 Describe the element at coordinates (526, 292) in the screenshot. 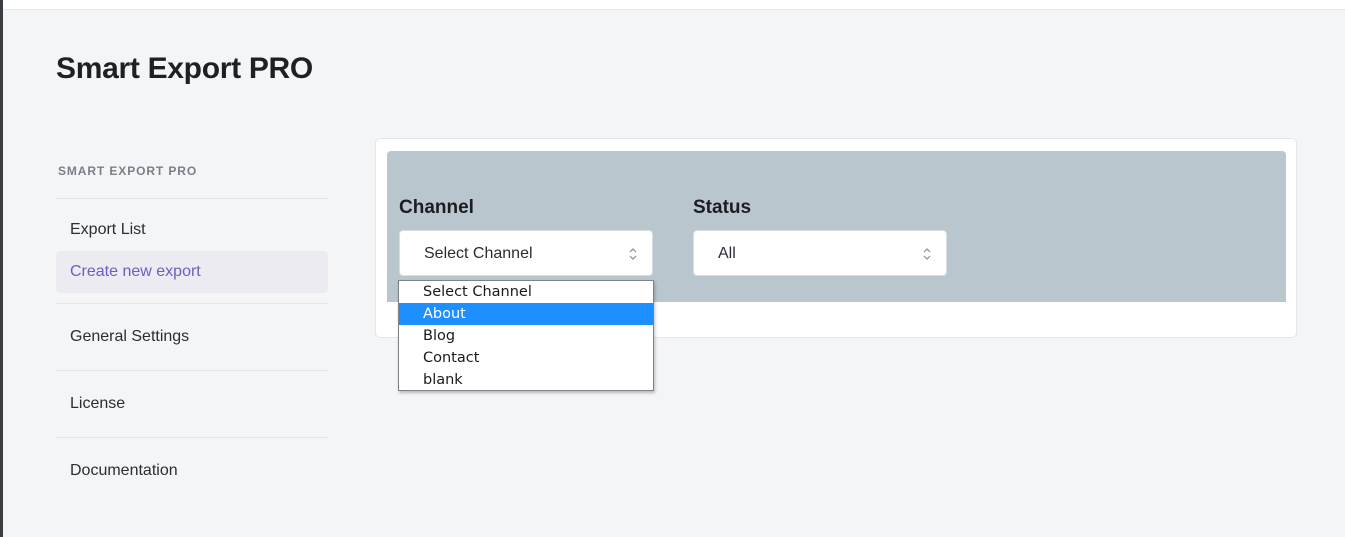

I see `channel-option-select-channel: Select Channel` at that location.